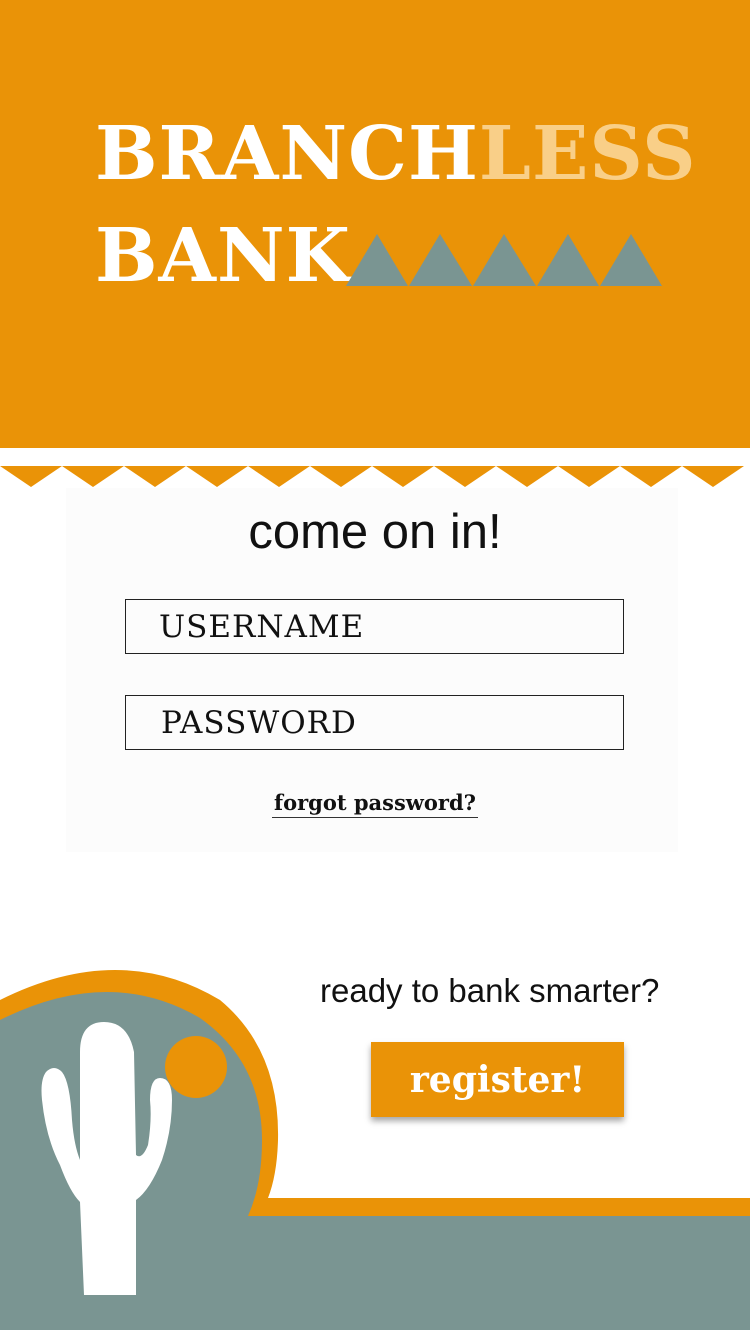 The image size is (750, 1330). Describe the element at coordinates (375, 804) in the screenshot. I see `forgot-password-link: forgot password?` at that location.